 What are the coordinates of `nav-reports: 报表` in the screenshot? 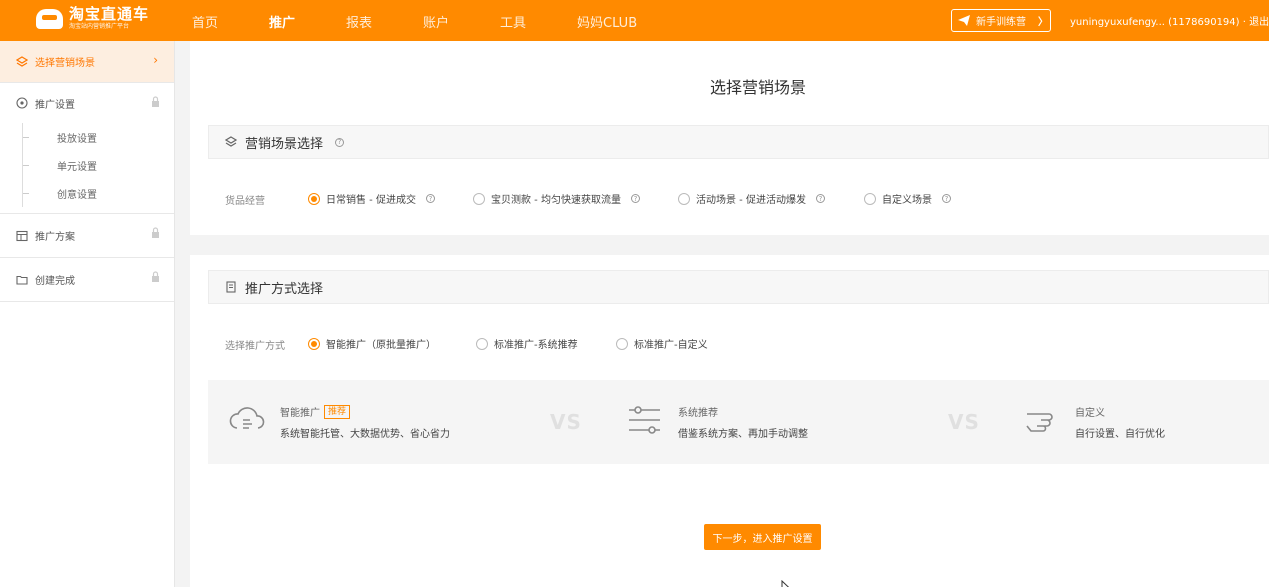 It's located at (359, 21).